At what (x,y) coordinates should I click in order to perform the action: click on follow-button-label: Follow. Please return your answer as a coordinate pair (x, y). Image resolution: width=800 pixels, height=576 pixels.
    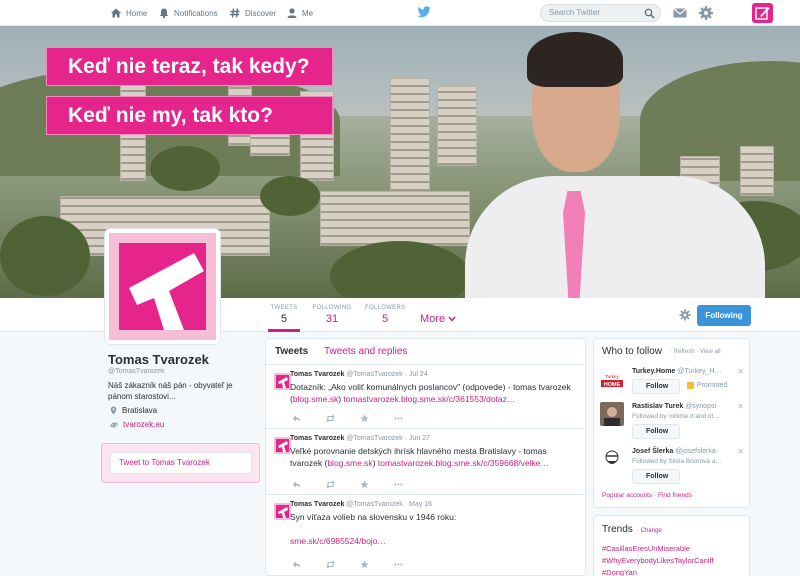
    Looking at the image, I should click on (657, 386).